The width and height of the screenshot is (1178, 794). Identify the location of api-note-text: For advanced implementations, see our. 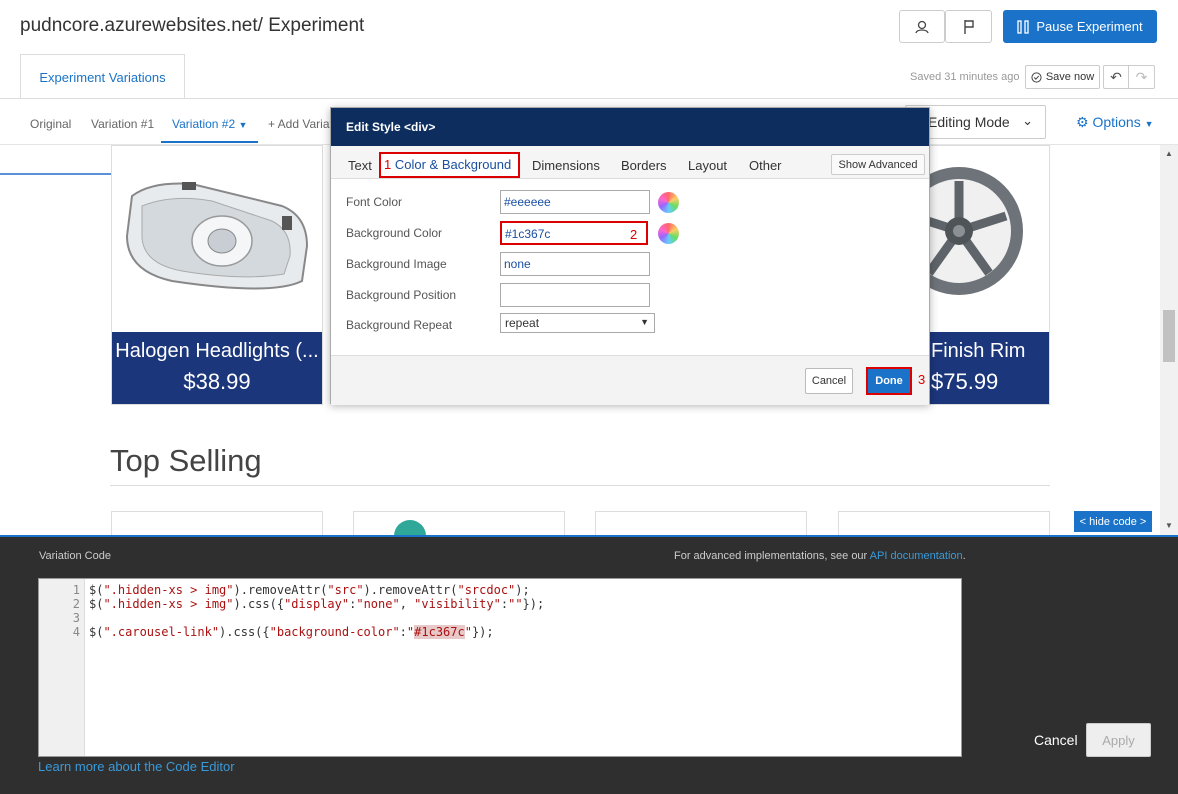
(772, 556).